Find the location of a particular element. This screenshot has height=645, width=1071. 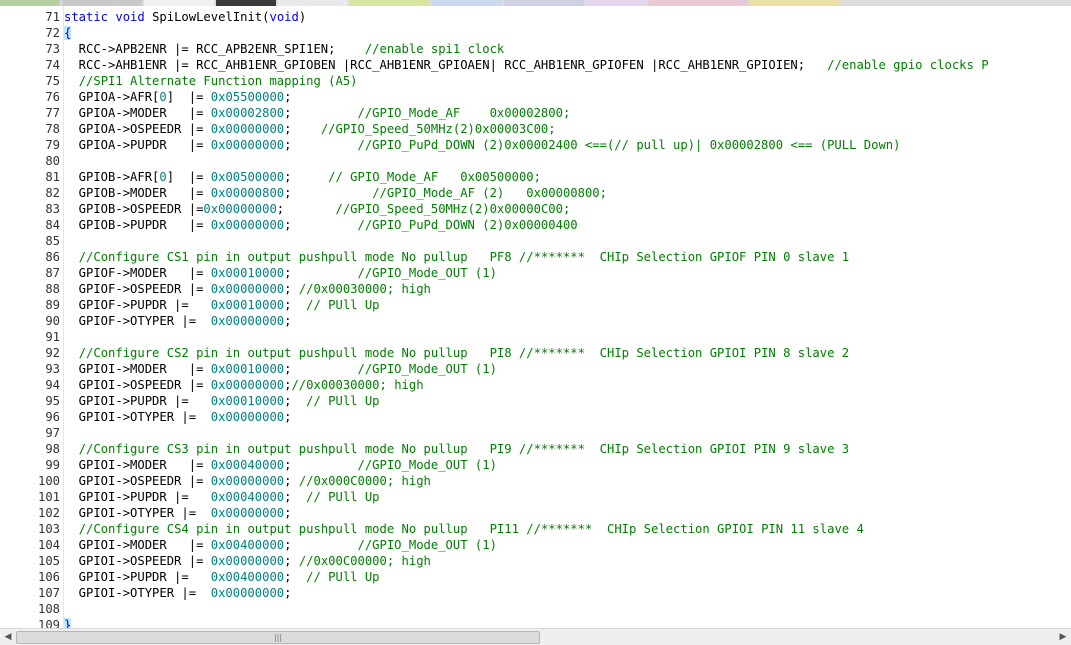

scroll-right-button: ▶ is located at coordinates (1063, 637).